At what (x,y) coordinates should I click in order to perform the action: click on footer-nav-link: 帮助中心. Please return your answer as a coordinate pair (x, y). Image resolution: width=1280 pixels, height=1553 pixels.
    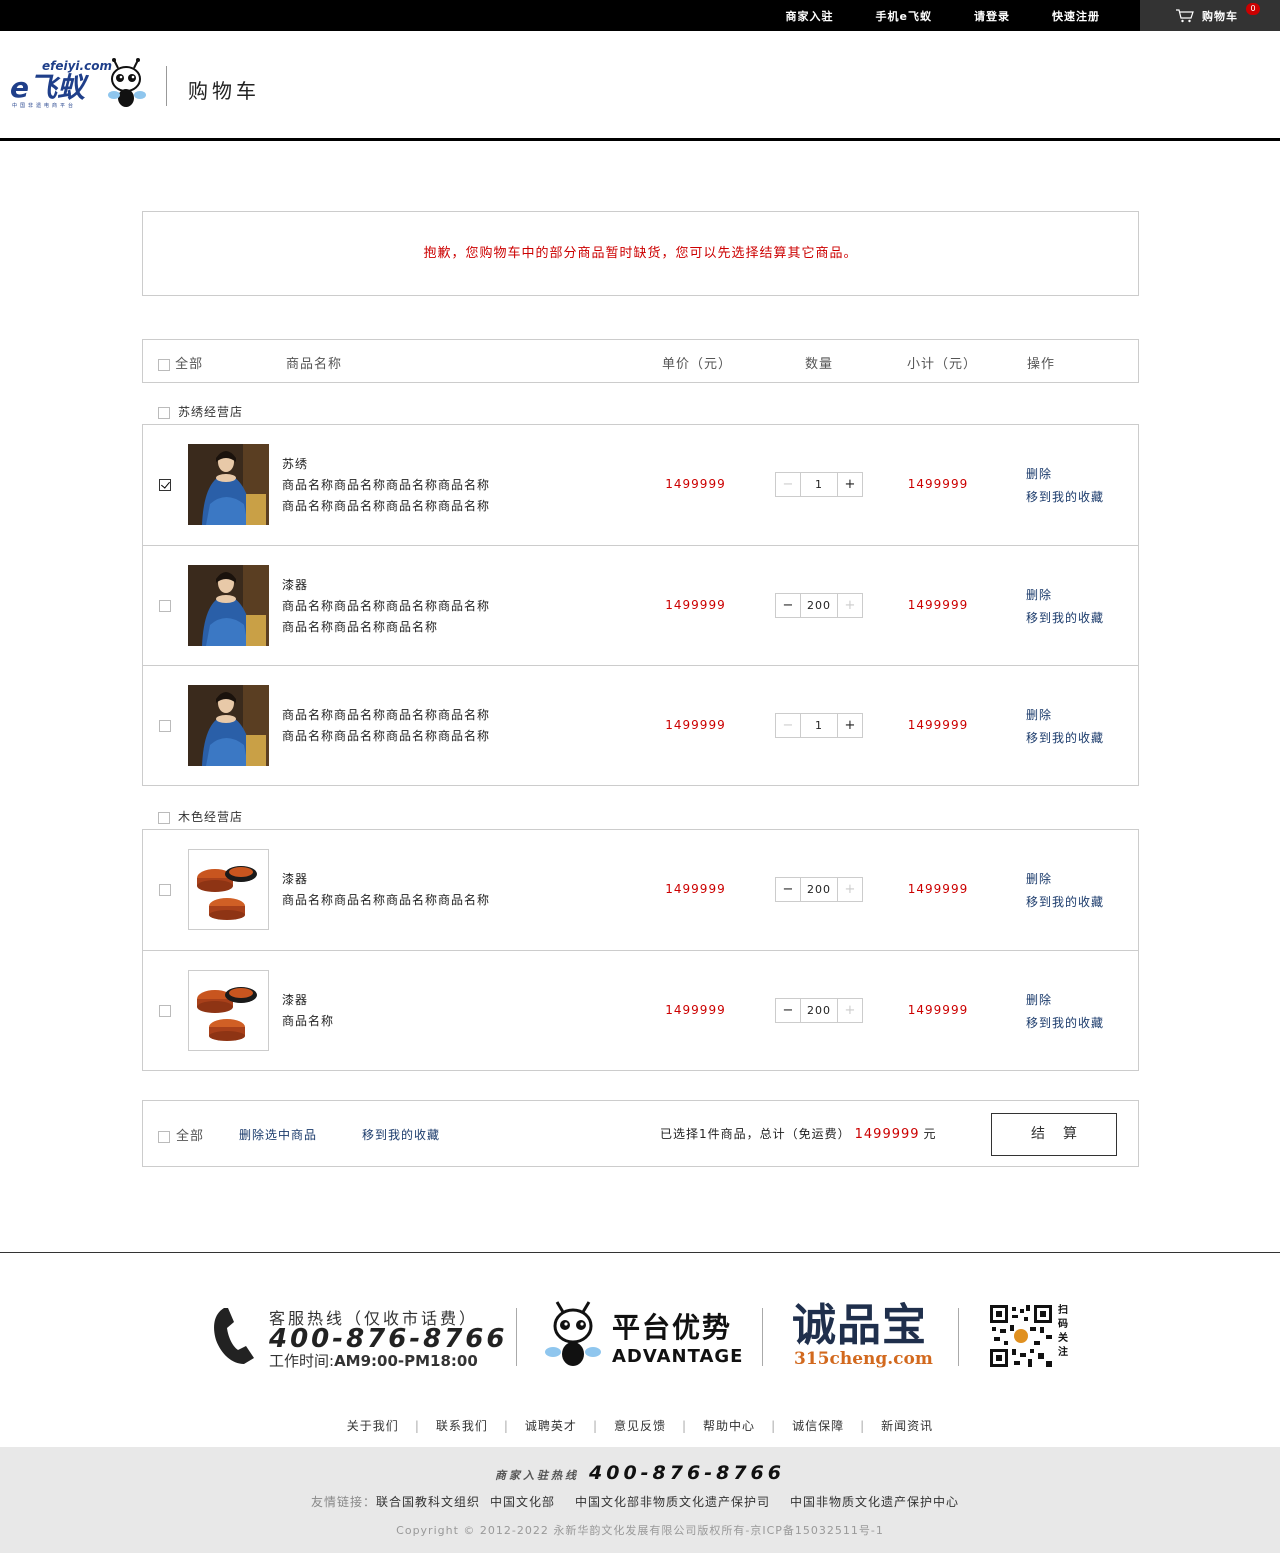
    Looking at the image, I should click on (729, 1426).